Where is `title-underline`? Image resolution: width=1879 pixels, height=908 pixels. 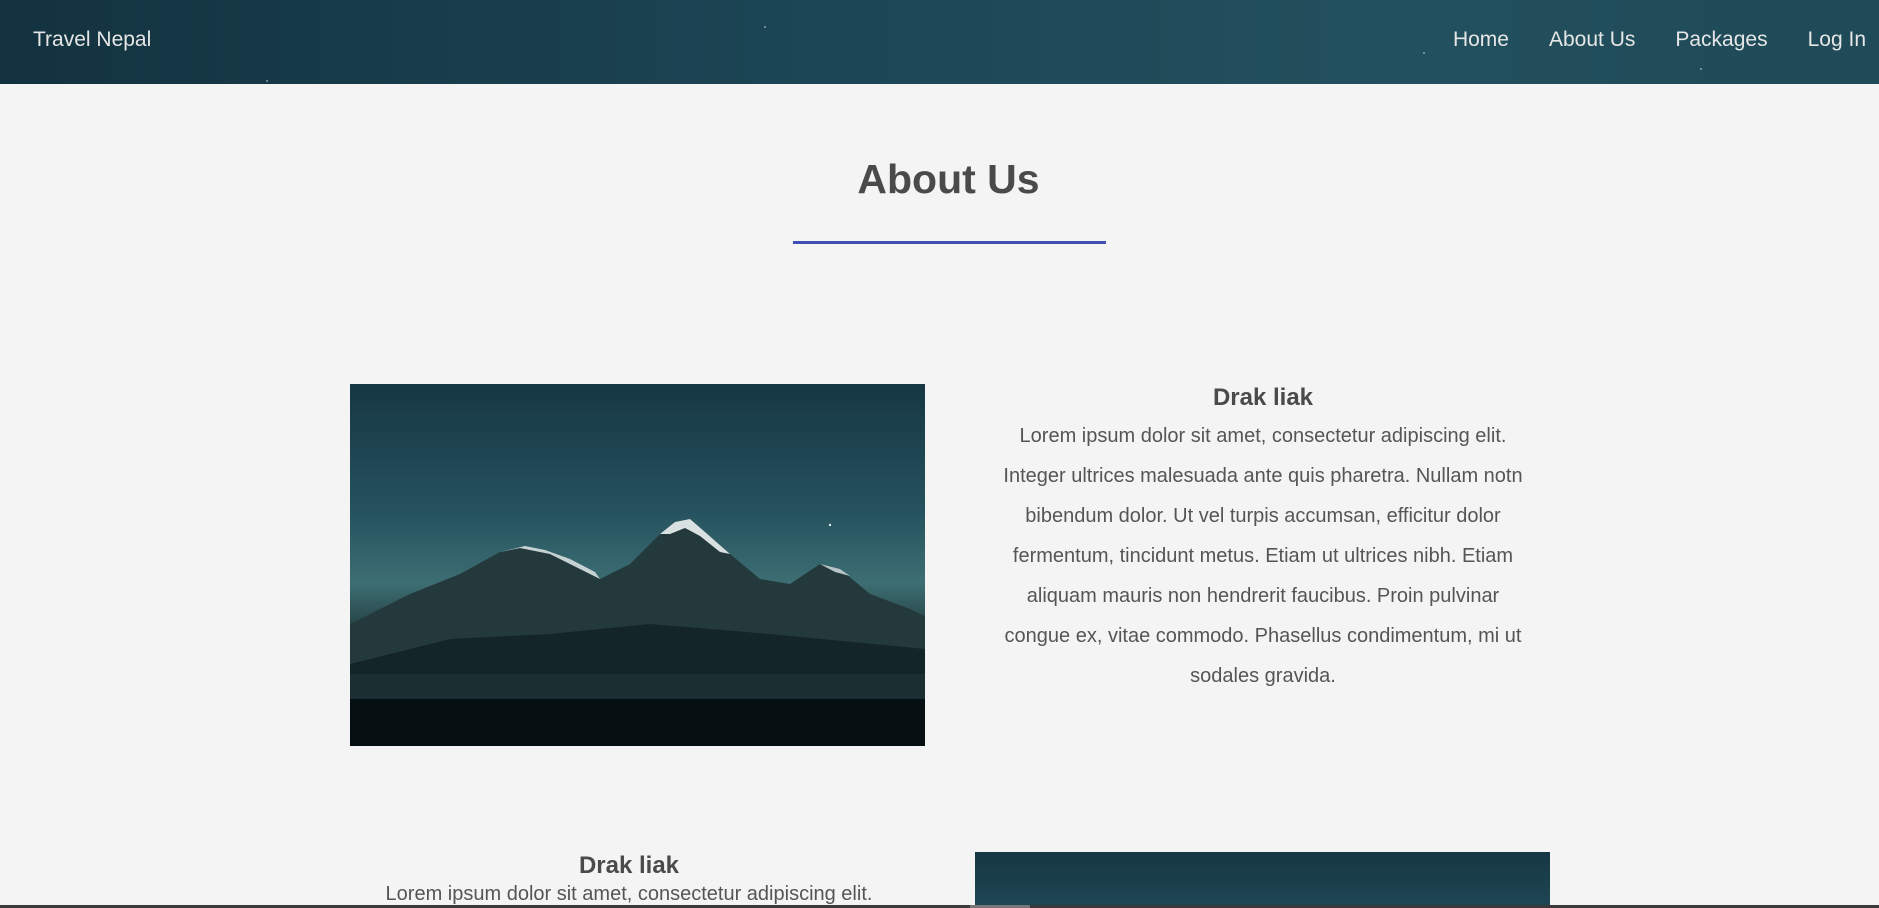
title-underline is located at coordinates (949, 242).